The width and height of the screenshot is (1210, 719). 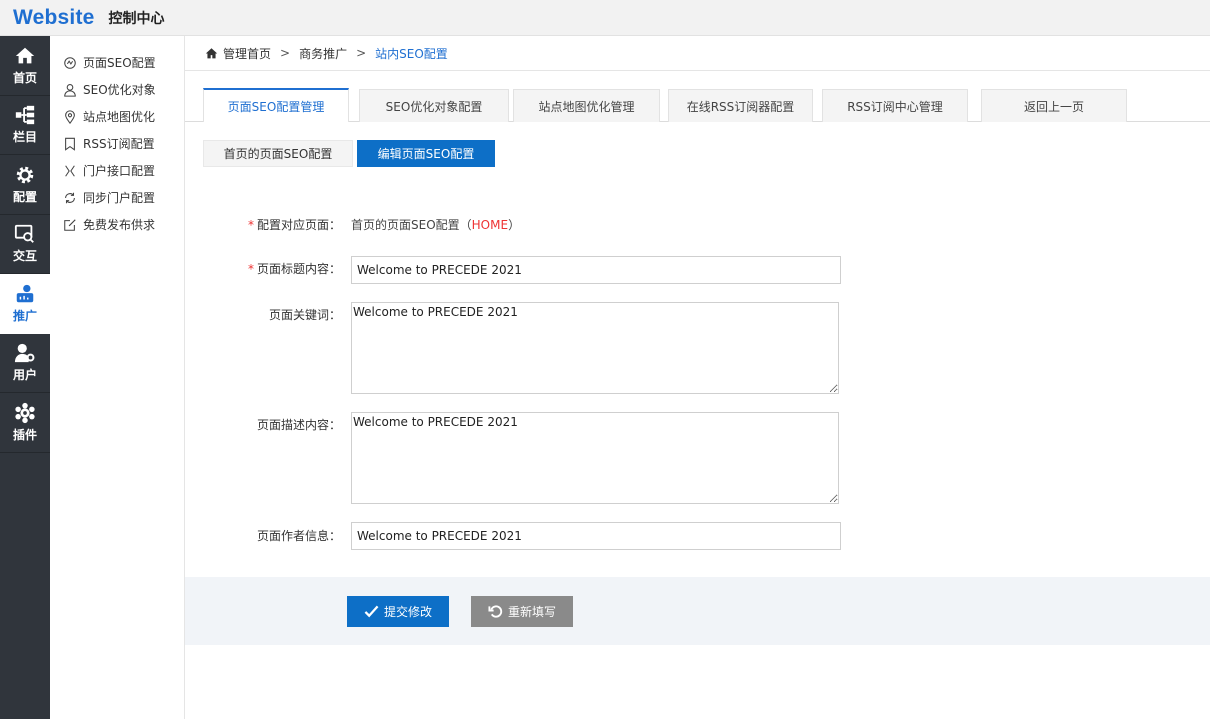 What do you see at coordinates (119, 171) in the screenshot?
I see `submenu-label: 门户接口配置` at bounding box center [119, 171].